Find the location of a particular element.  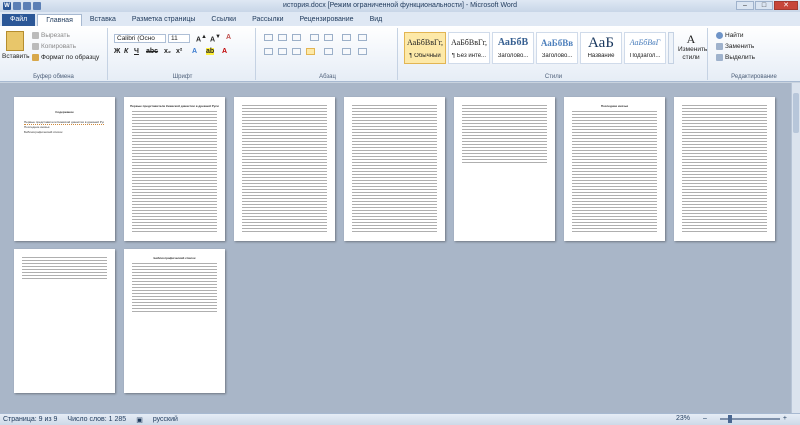

change-styles-icon: A is located at coordinates (691, 39).